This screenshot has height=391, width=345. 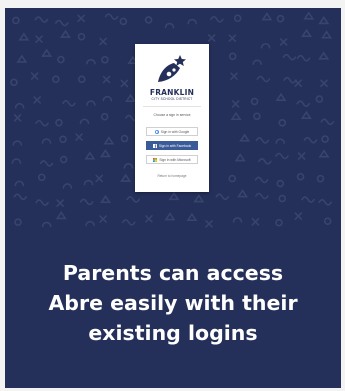 What do you see at coordinates (173, 273) in the screenshot?
I see `caption-line: Parents can access` at bounding box center [173, 273].